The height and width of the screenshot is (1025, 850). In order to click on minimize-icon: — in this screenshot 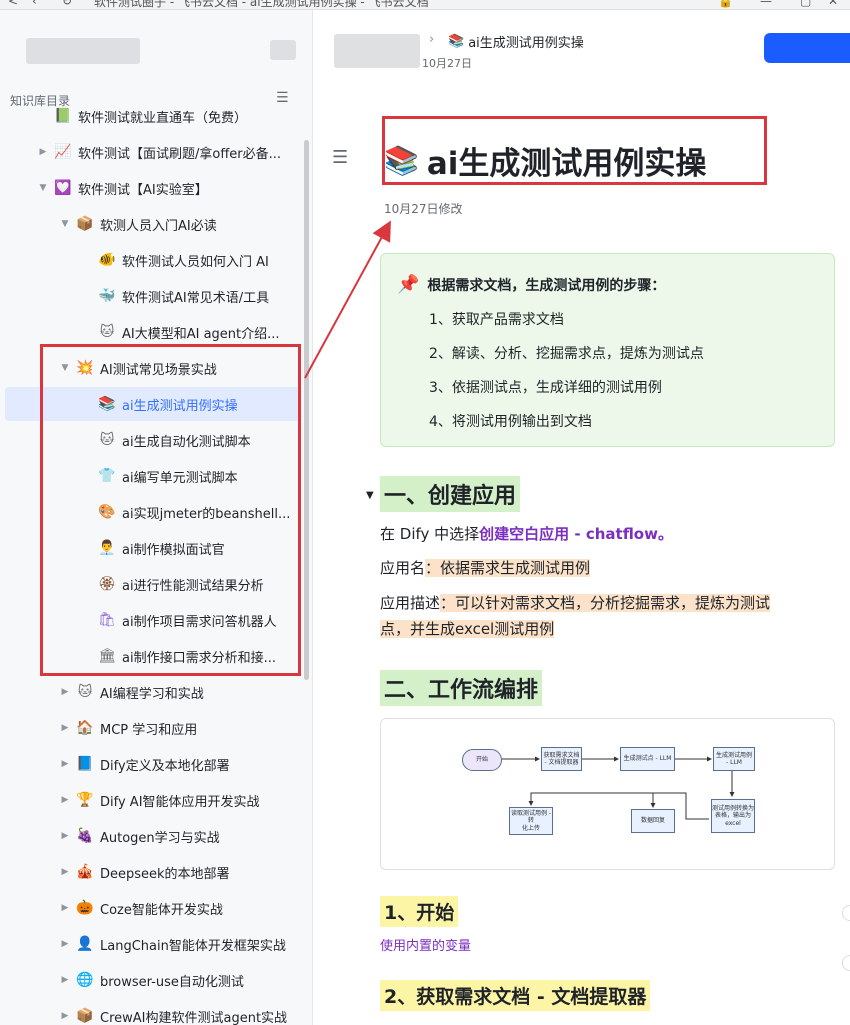, I will do `click(766, 4)`.